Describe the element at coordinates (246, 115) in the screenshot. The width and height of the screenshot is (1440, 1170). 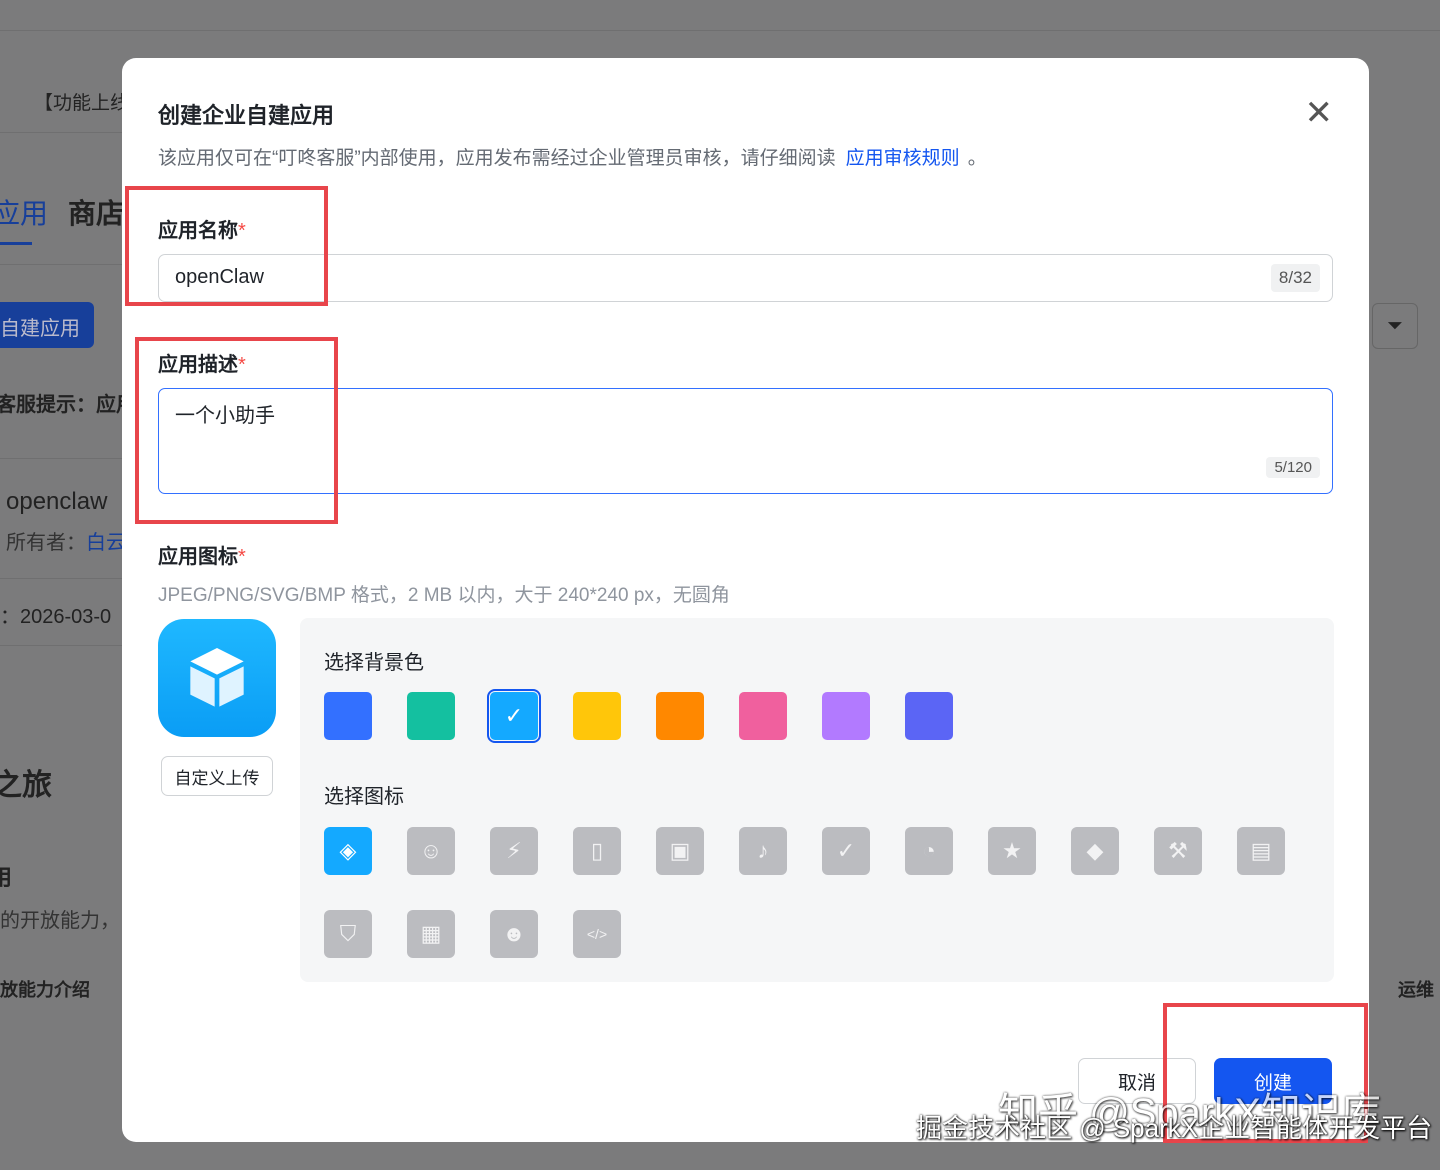
I see `dialog-title: 创建企业自建应用` at that location.